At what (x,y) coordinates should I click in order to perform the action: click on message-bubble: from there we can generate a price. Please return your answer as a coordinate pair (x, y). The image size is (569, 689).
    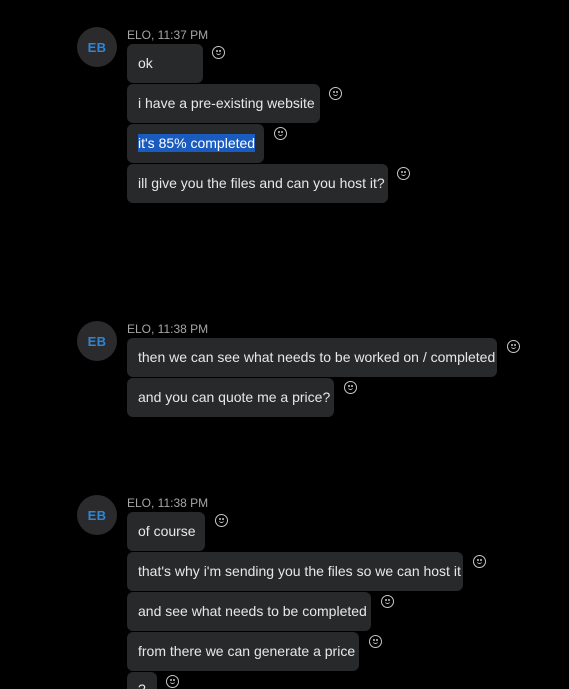
    Looking at the image, I should click on (243, 651).